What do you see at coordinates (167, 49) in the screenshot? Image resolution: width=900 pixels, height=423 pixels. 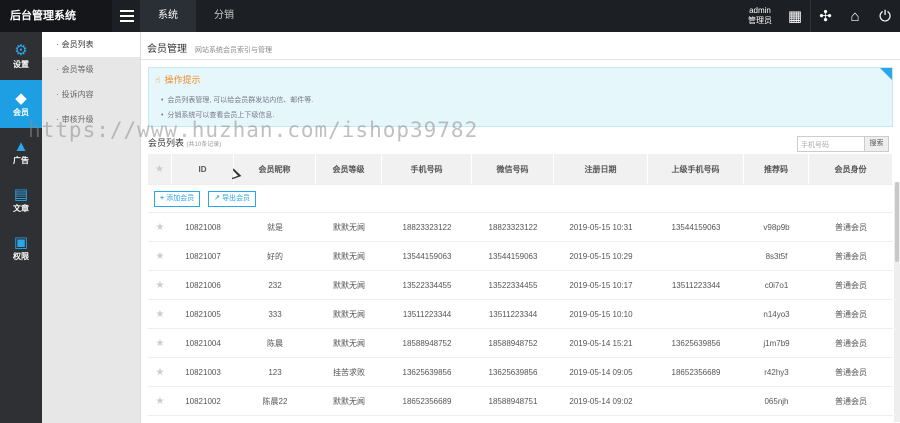 I see `page-title: 会员管理` at bounding box center [167, 49].